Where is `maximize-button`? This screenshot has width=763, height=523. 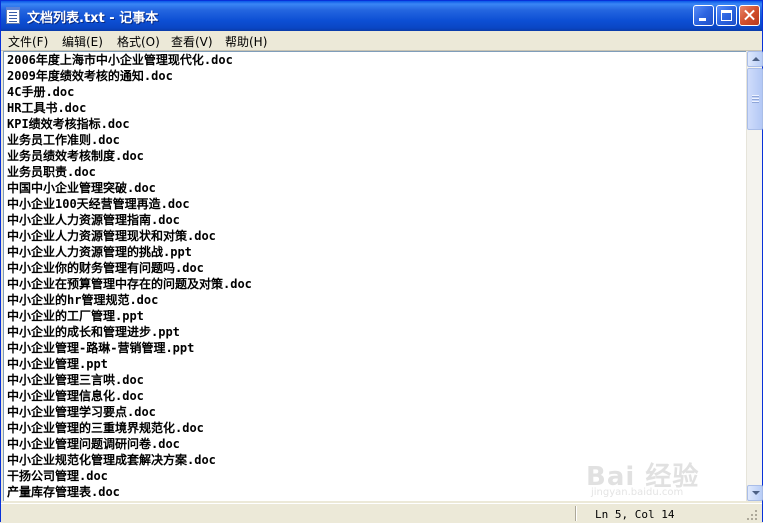 maximize-button is located at coordinates (726, 15).